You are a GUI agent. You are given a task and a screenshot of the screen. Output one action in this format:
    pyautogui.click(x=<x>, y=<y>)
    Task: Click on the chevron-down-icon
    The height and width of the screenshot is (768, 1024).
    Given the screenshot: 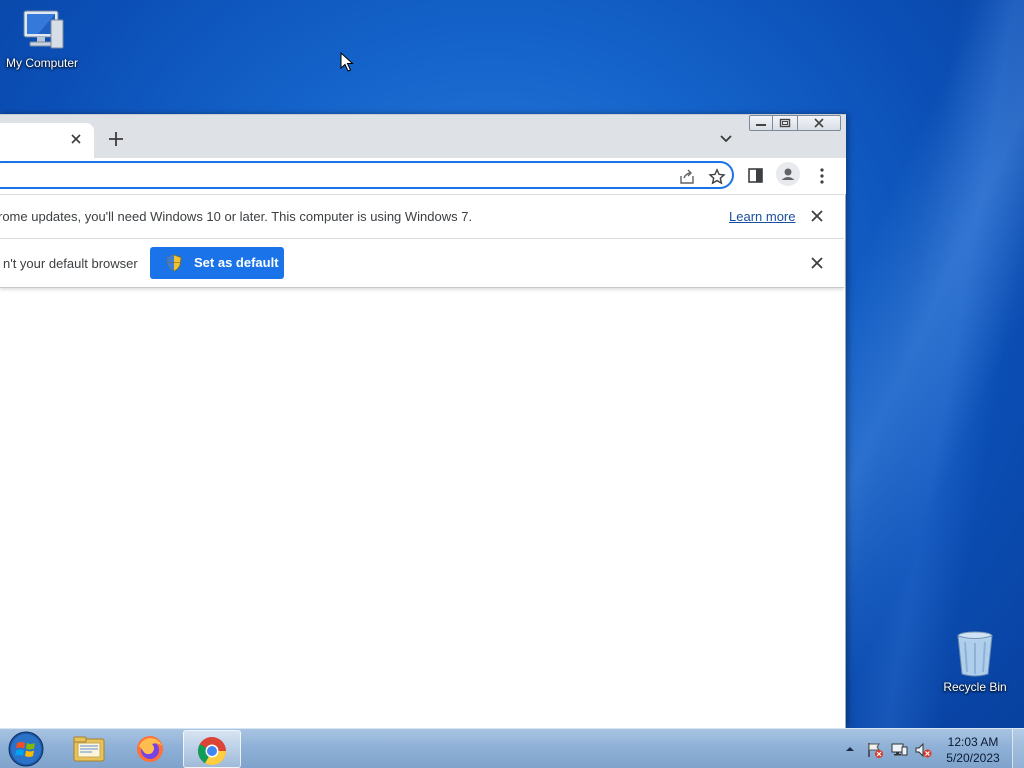 What is the action you would take?
    pyautogui.click(x=726, y=139)
    